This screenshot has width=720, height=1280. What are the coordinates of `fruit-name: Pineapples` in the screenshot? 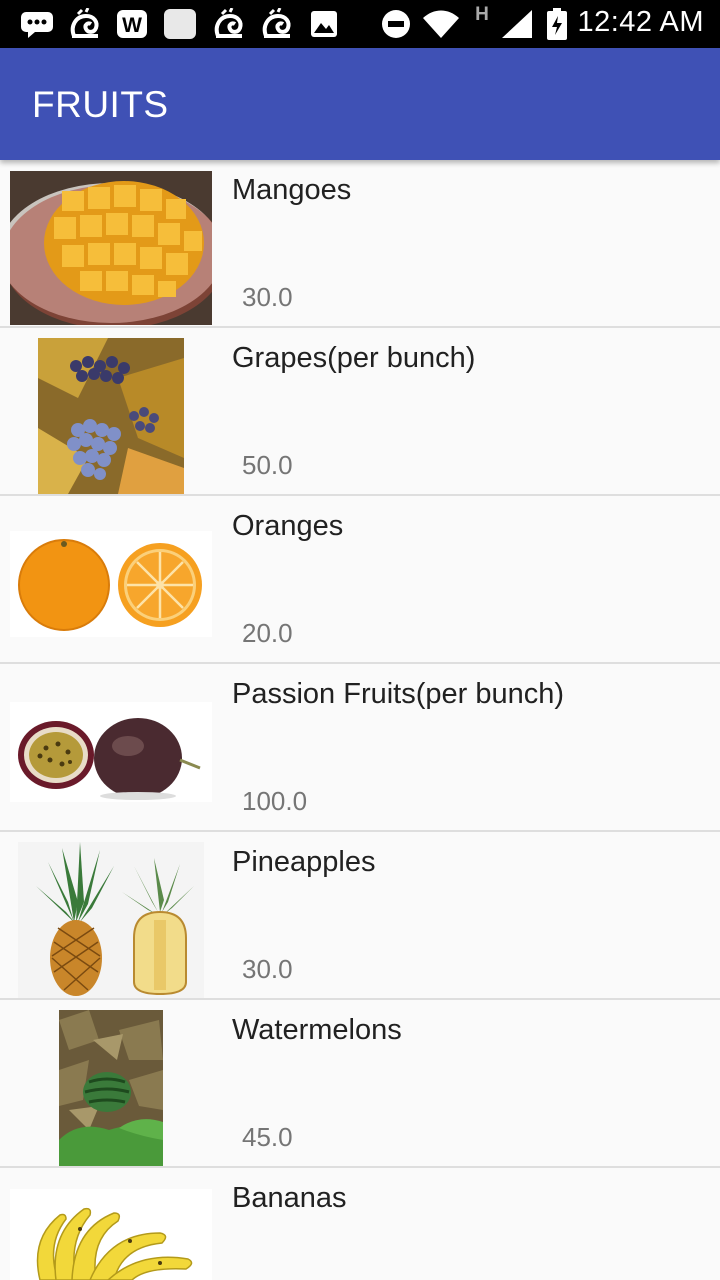 It's located at (304, 862).